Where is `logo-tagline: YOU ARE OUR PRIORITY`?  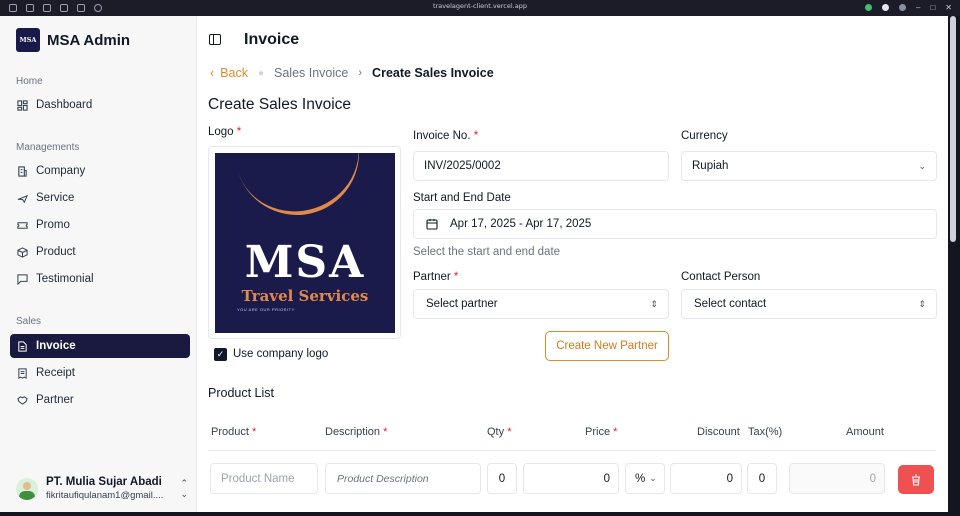 logo-tagline: YOU ARE OUR PRIORITY is located at coordinates (266, 309).